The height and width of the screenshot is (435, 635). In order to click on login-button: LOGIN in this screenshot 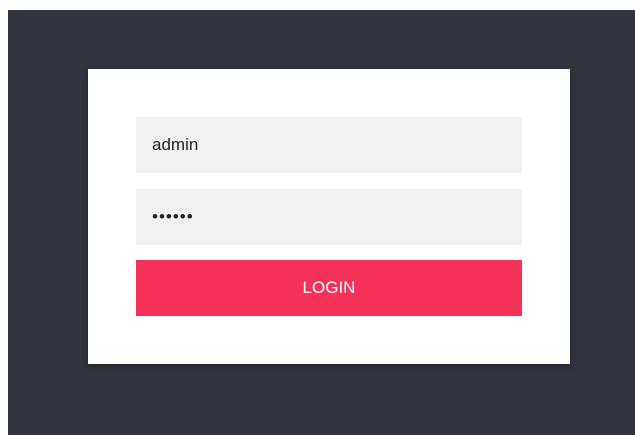, I will do `click(329, 288)`.